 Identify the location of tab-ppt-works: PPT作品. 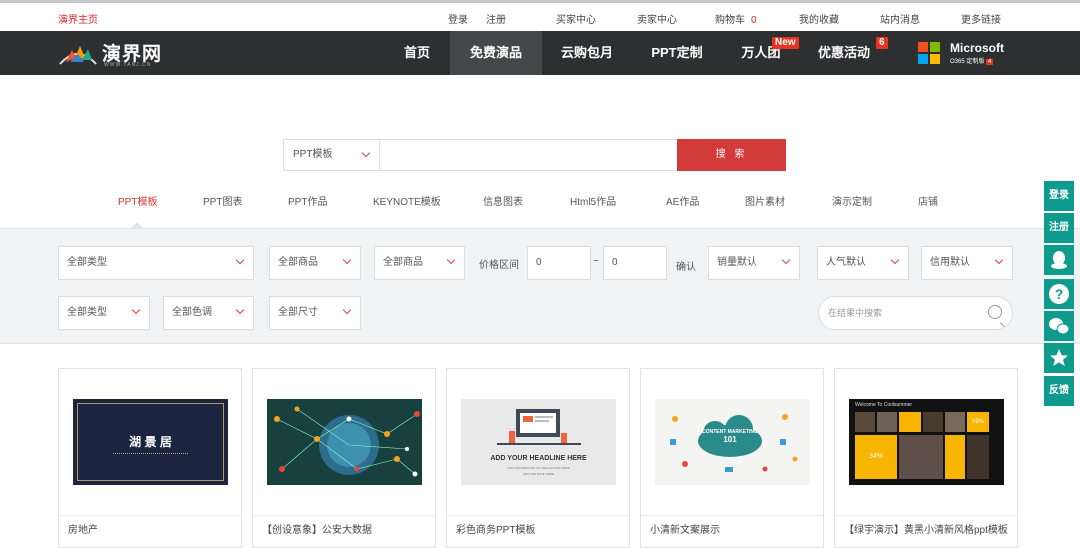
(307, 200).